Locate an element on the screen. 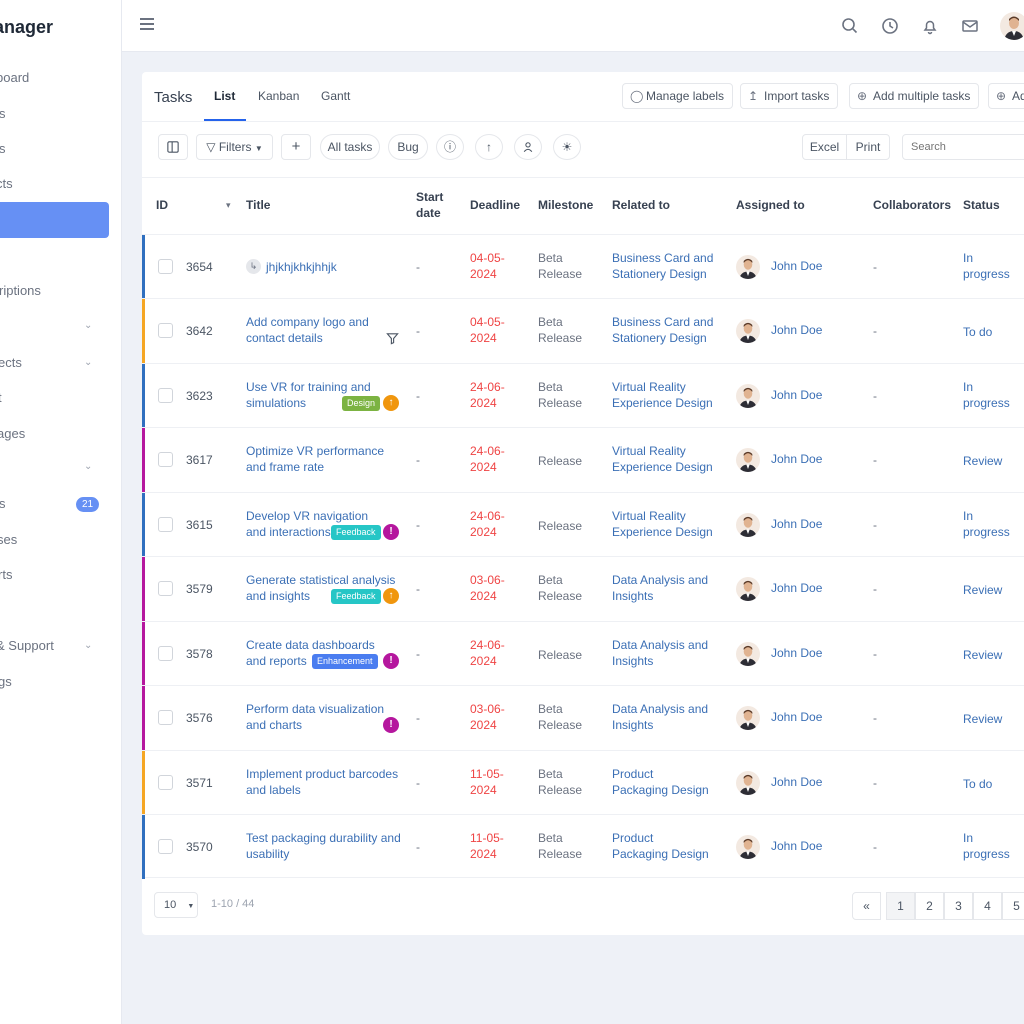 This screenshot has width=1024, height=1024. tab-gantt: Gantt is located at coordinates (335, 96).